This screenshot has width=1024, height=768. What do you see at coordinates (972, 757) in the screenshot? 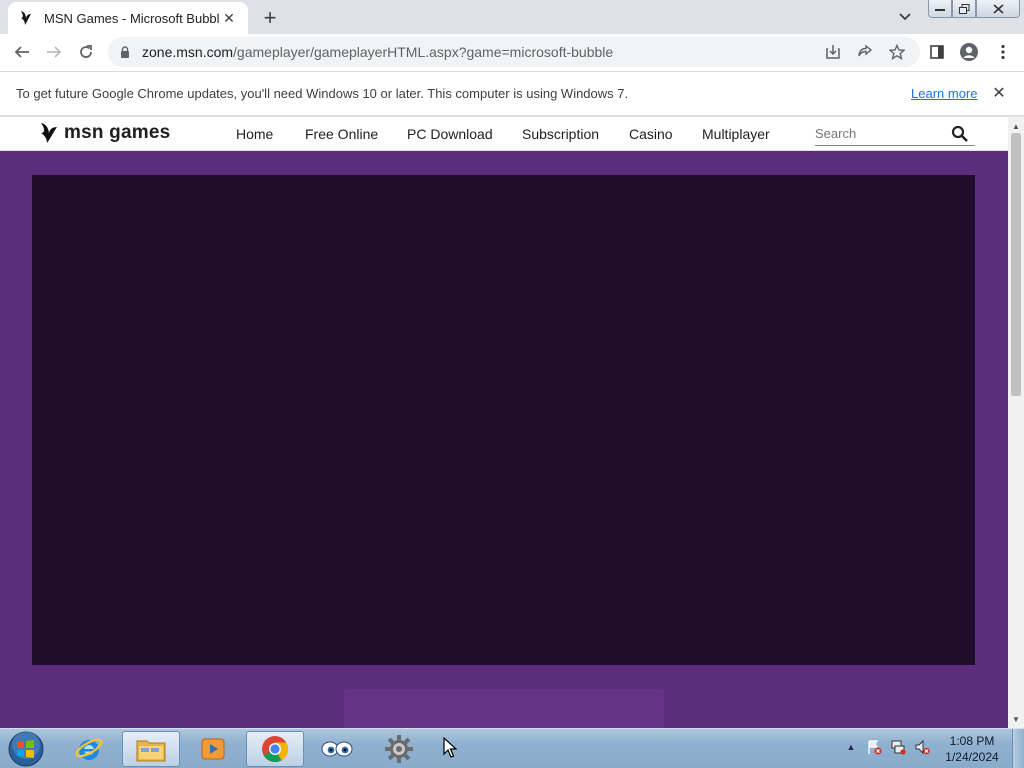
I see `clock-date: 1/24/2024` at bounding box center [972, 757].